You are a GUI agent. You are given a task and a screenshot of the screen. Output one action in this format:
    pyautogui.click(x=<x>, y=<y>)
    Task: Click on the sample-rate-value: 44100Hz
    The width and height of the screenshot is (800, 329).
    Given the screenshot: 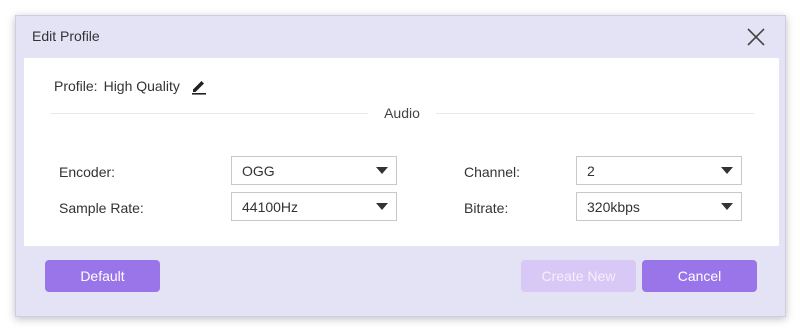 What is the action you would take?
    pyautogui.click(x=270, y=207)
    